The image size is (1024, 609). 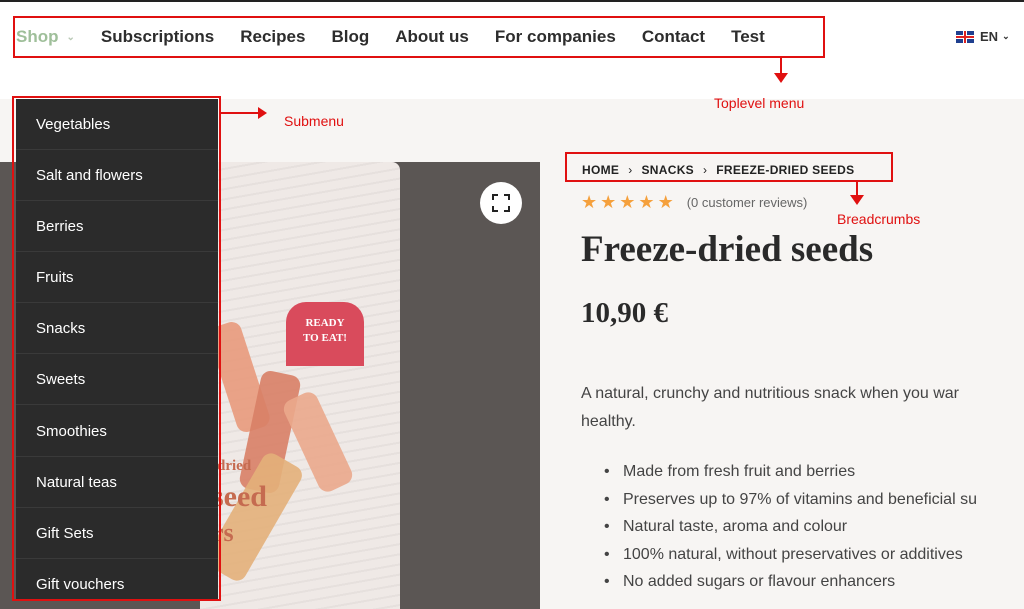 What do you see at coordinates (879, 219) in the screenshot?
I see `breadcrumbs-annotation: Breadcrumbs` at bounding box center [879, 219].